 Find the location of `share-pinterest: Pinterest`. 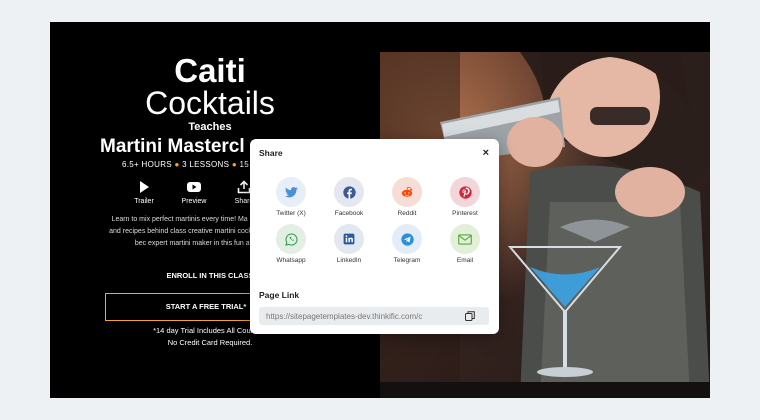

share-pinterest: Pinterest is located at coordinates (465, 197).